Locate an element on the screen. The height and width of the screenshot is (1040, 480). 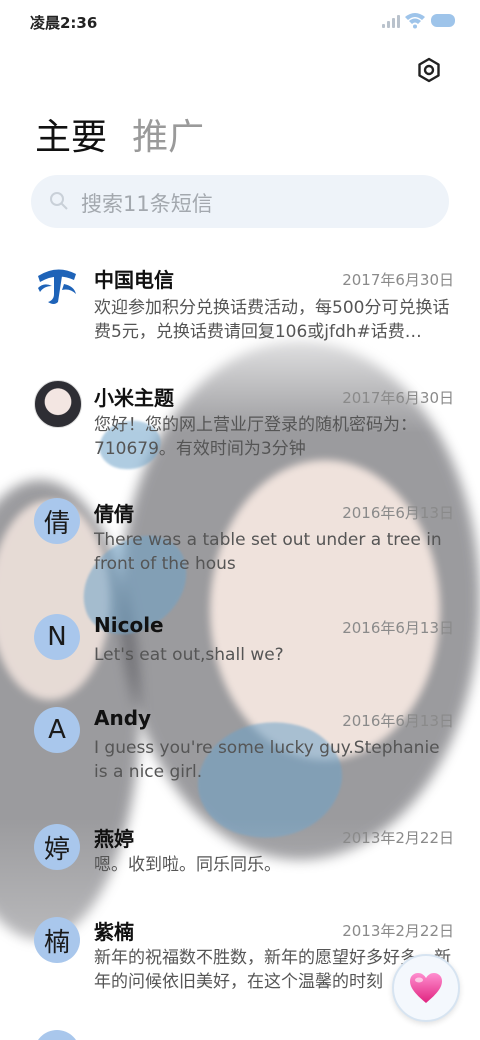
message-preview: 嗯。收到啦。同乐同乐。 is located at coordinates (187, 865).